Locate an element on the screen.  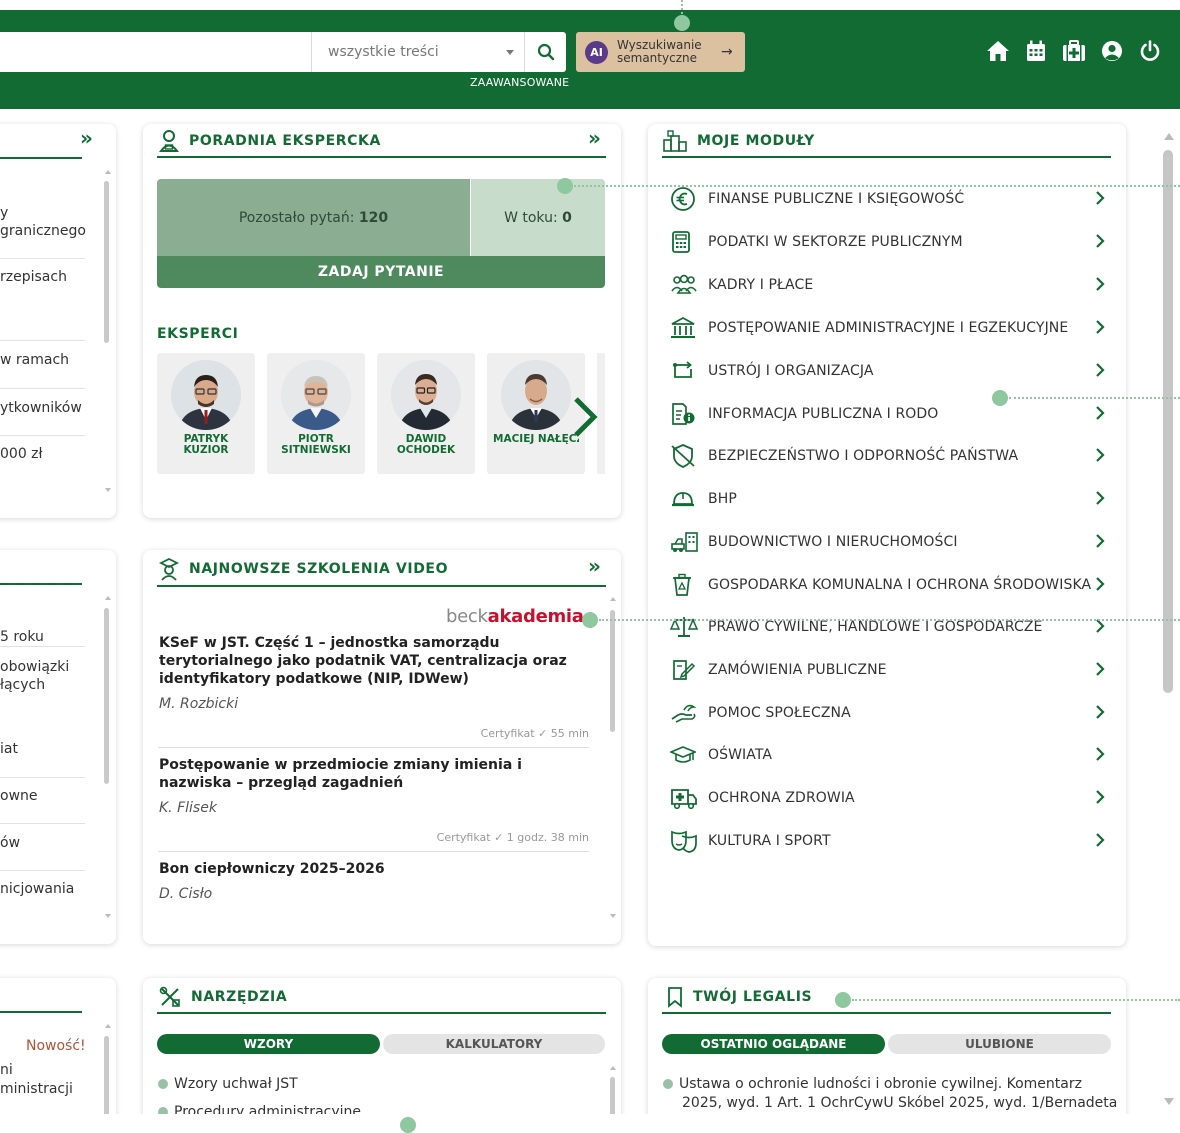
construction-icon is located at coordinates (684, 542).